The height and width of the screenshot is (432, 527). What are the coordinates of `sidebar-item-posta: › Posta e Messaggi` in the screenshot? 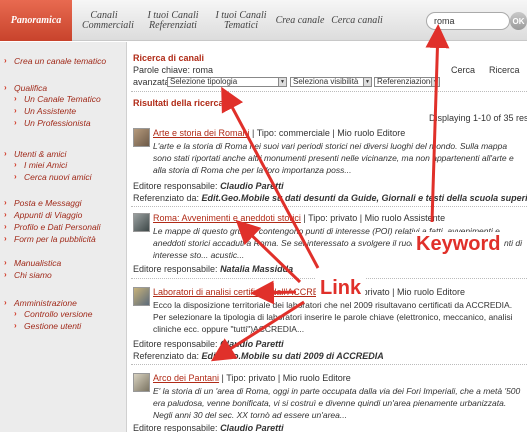 It's located at (43, 203).